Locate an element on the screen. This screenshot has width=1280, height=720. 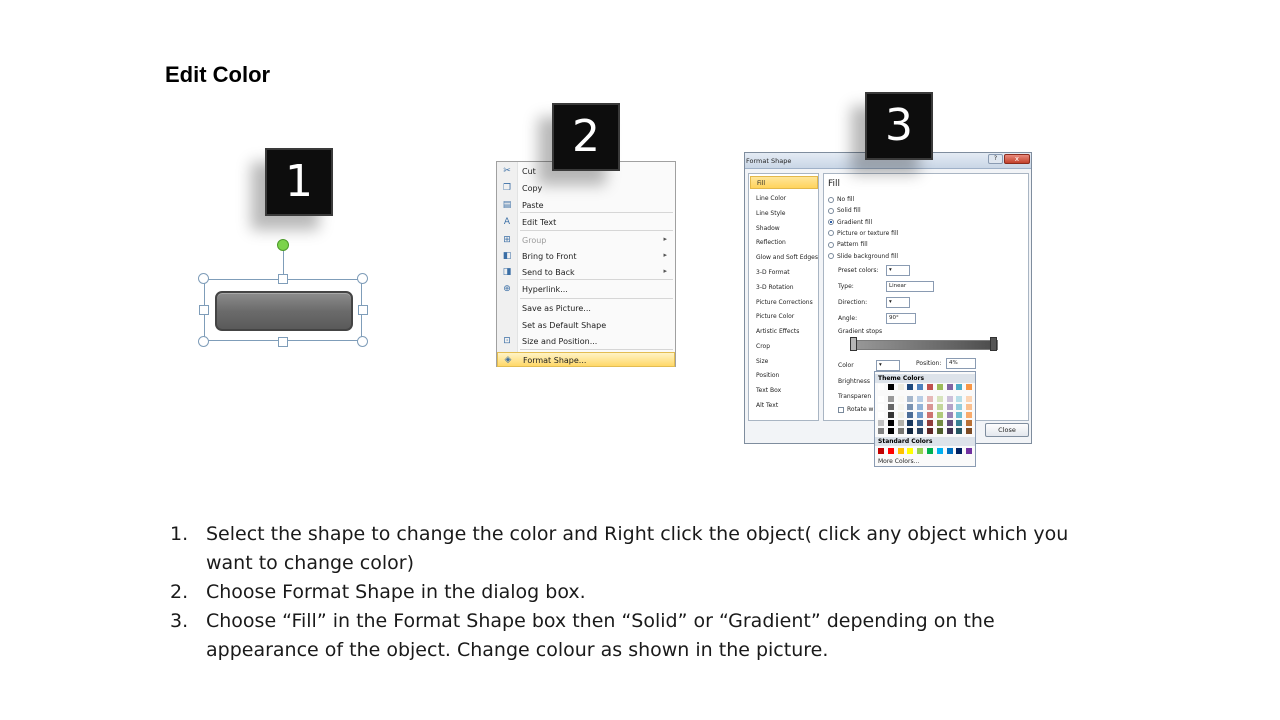
dialog-nav-item: Fill is located at coordinates (784, 182).